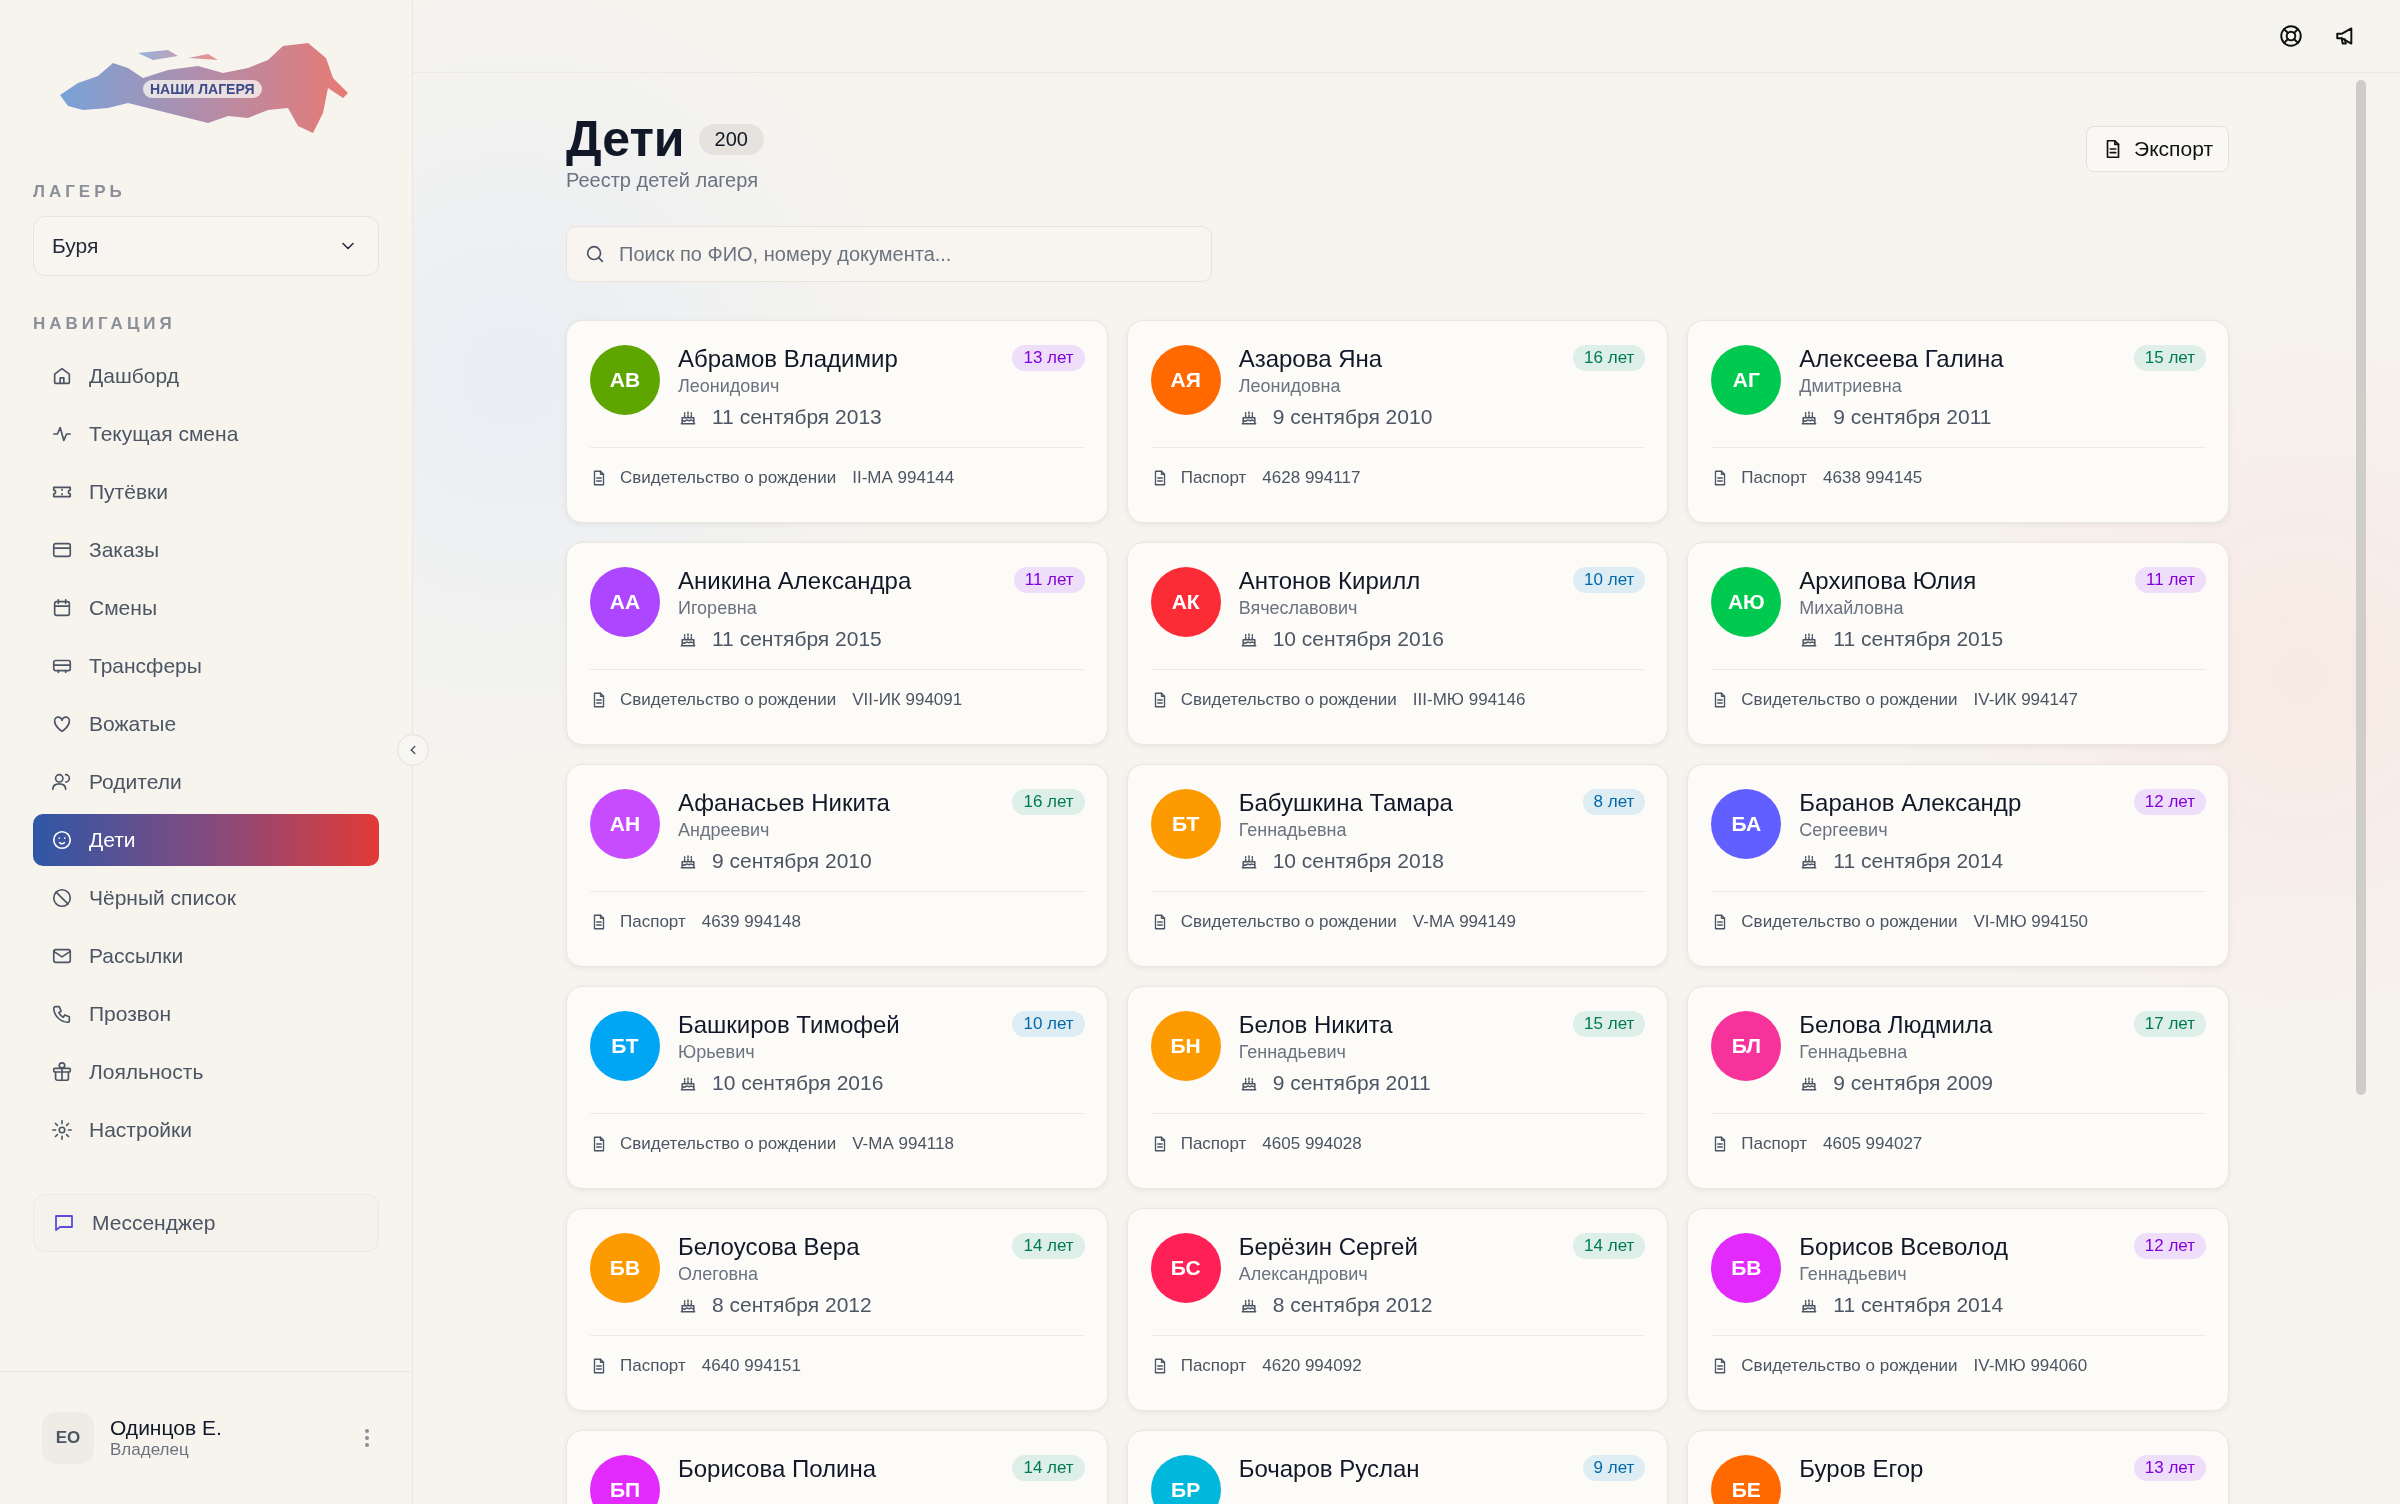 Image resolution: width=2400 pixels, height=1504 pixels. What do you see at coordinates (837, 865) in the screenshot?
I see `child-card: АН Афанасьев Никита Андреевич 9 сентября 2010 16 лет Паспорт 4639 994148` at bounding box center [837, 865].